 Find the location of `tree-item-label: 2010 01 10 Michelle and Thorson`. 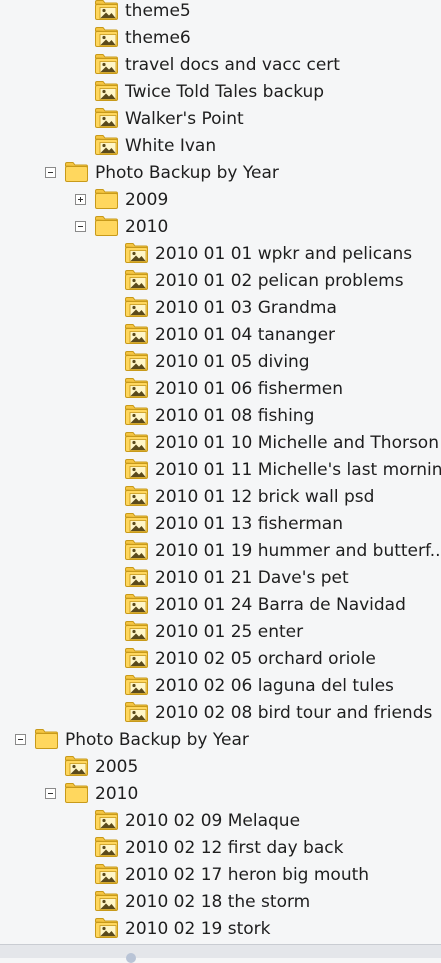

tree-item-label: 2010 01 10 Michelle and Thorson is located at coordinates (297, 443).